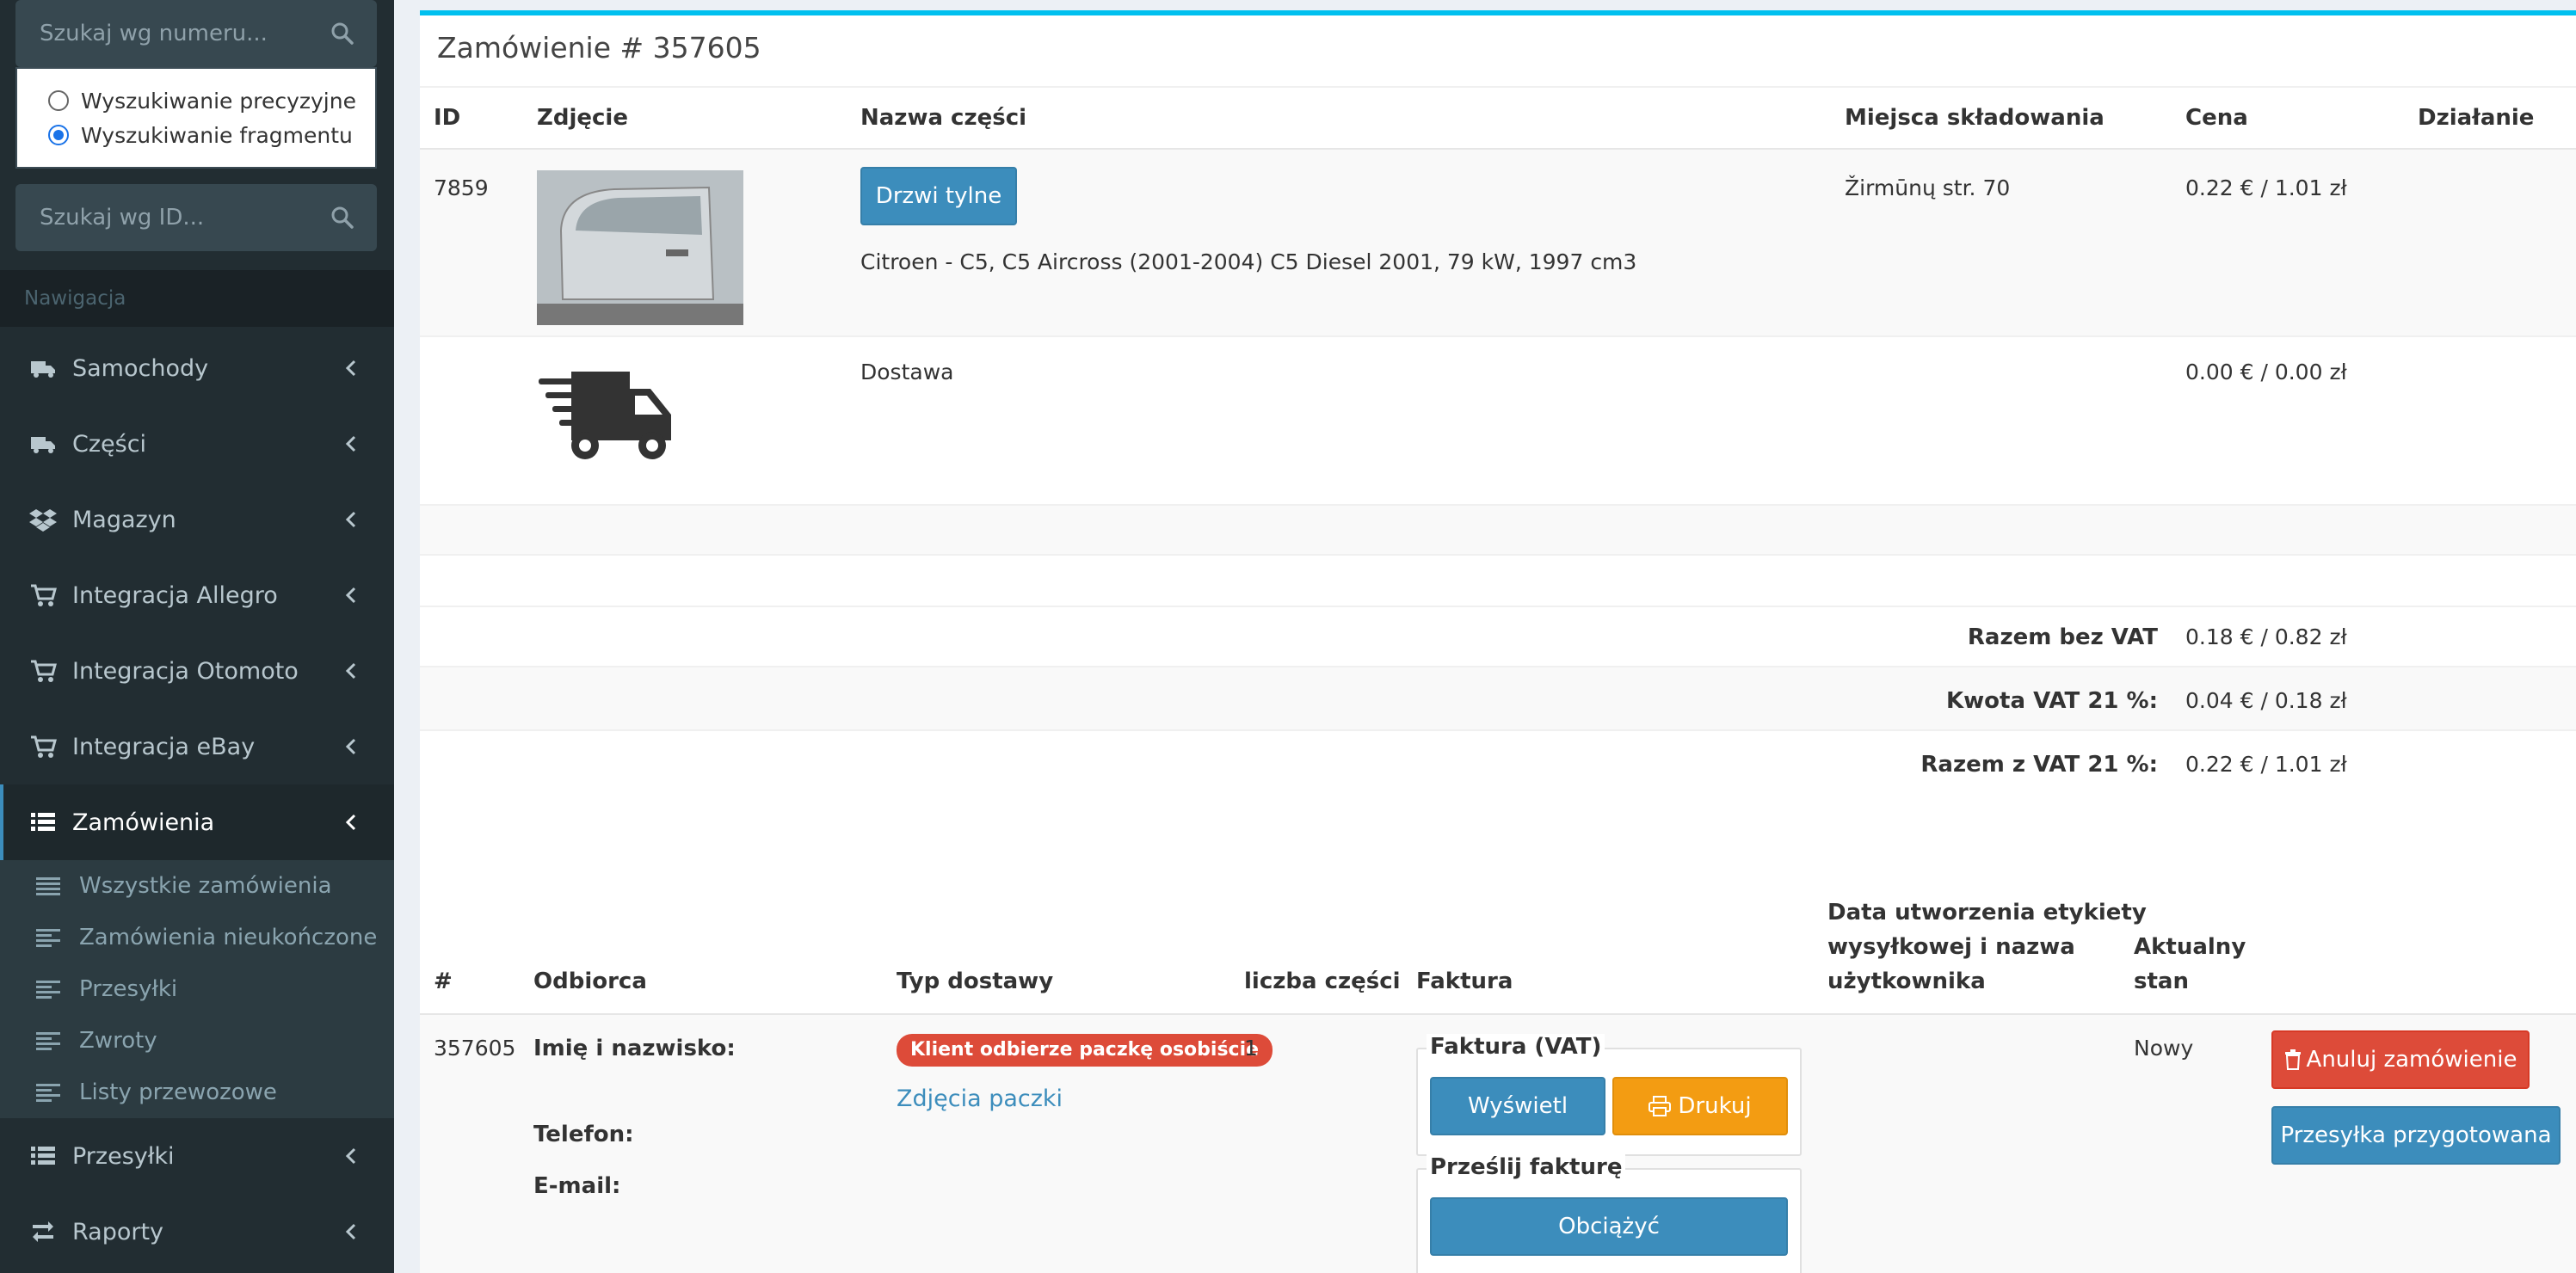 This screenshot has height=1273, width=2576. I want to click on radio-precise-label: Wyszukiwanie precyzyjne, so click(219, 101).